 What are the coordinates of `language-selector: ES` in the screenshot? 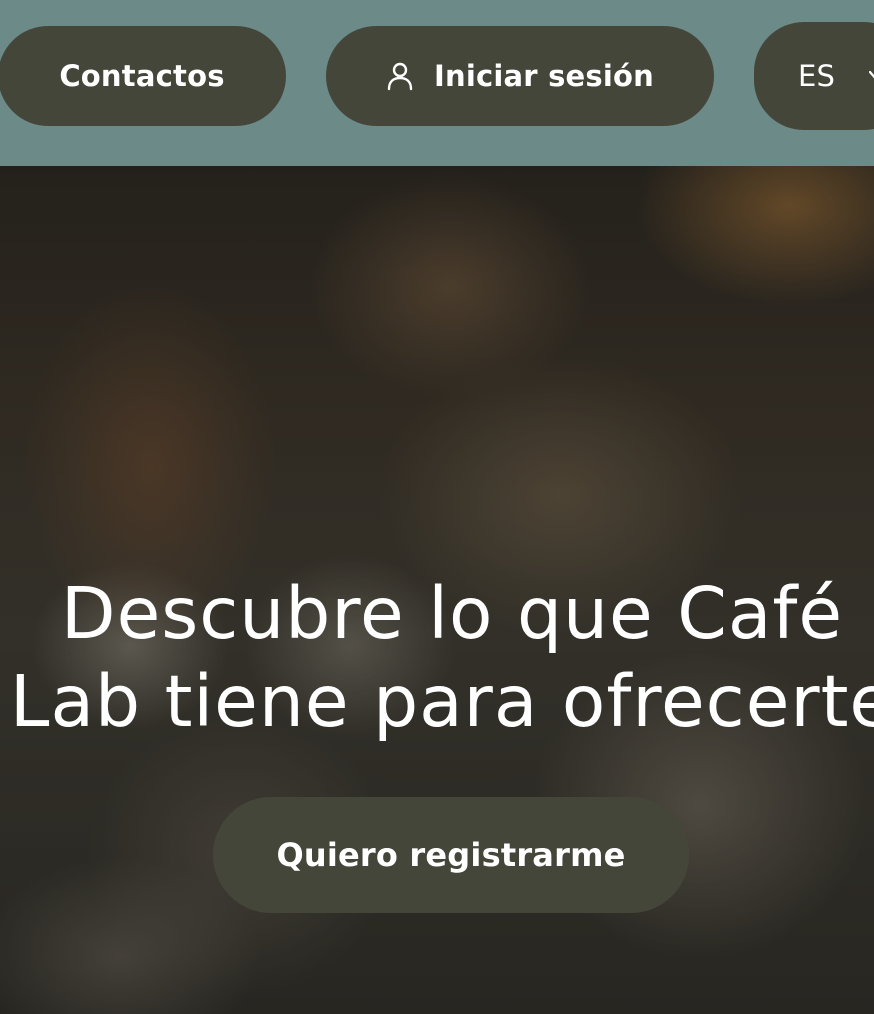 It's located at (814, 76).